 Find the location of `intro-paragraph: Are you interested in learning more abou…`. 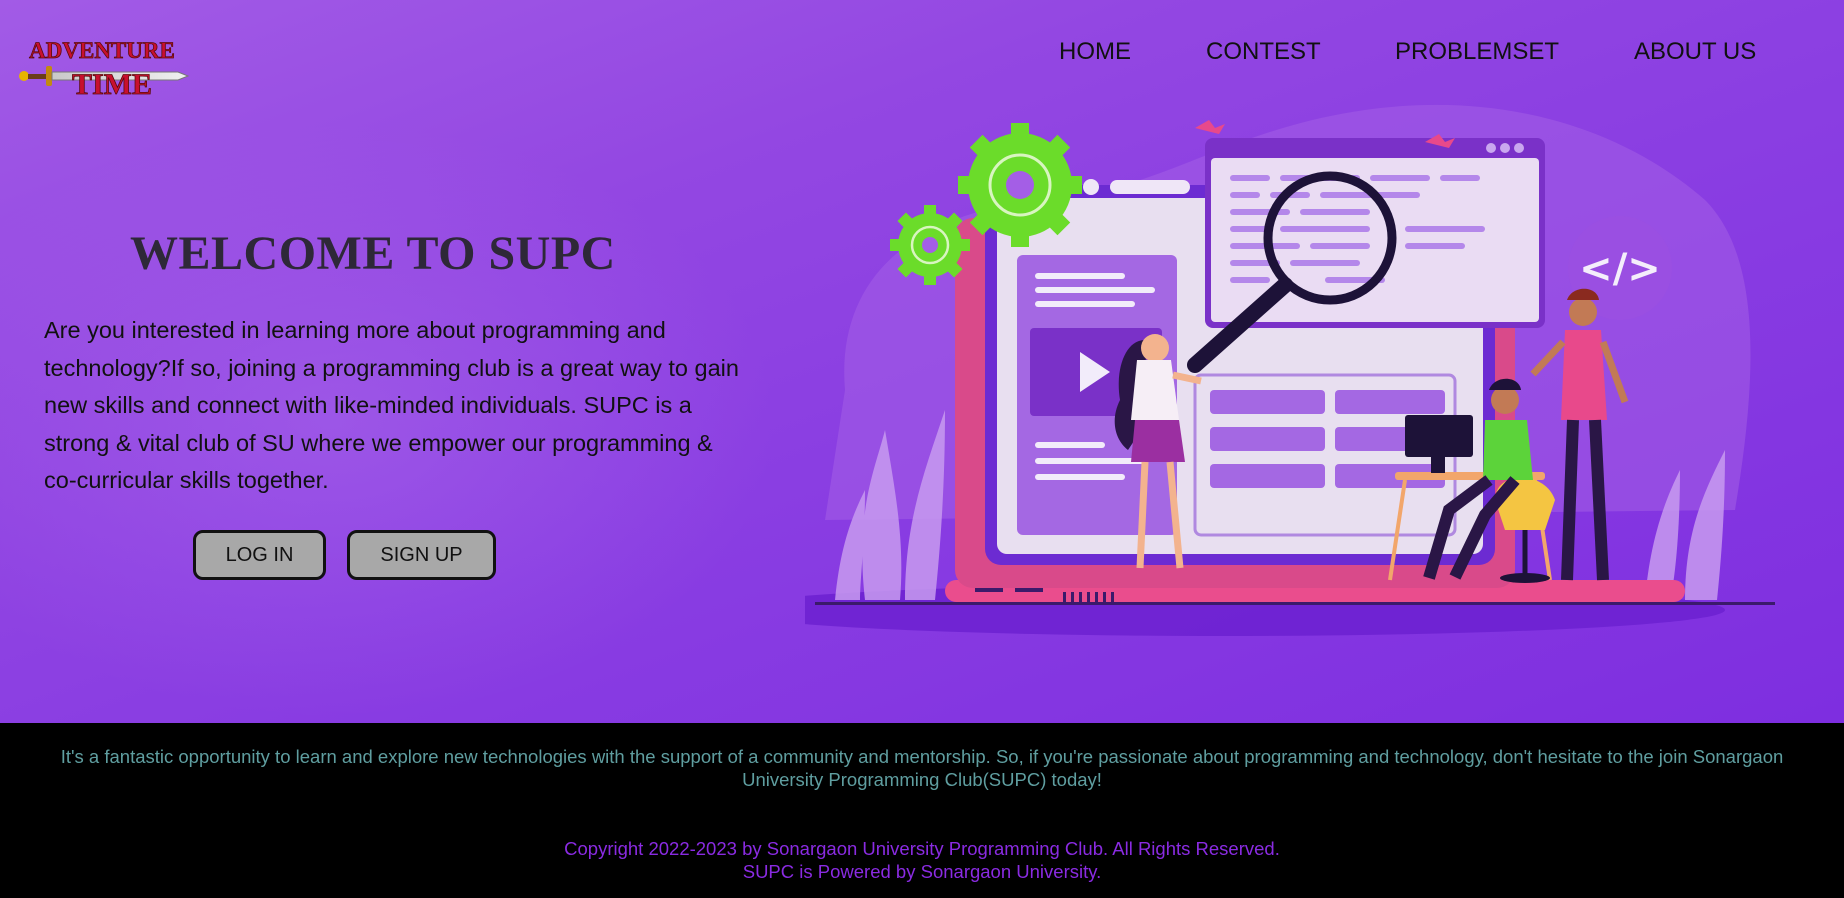

intro-paragraph: Are you interested in learning more abou… is located at coordinates (391, 405).